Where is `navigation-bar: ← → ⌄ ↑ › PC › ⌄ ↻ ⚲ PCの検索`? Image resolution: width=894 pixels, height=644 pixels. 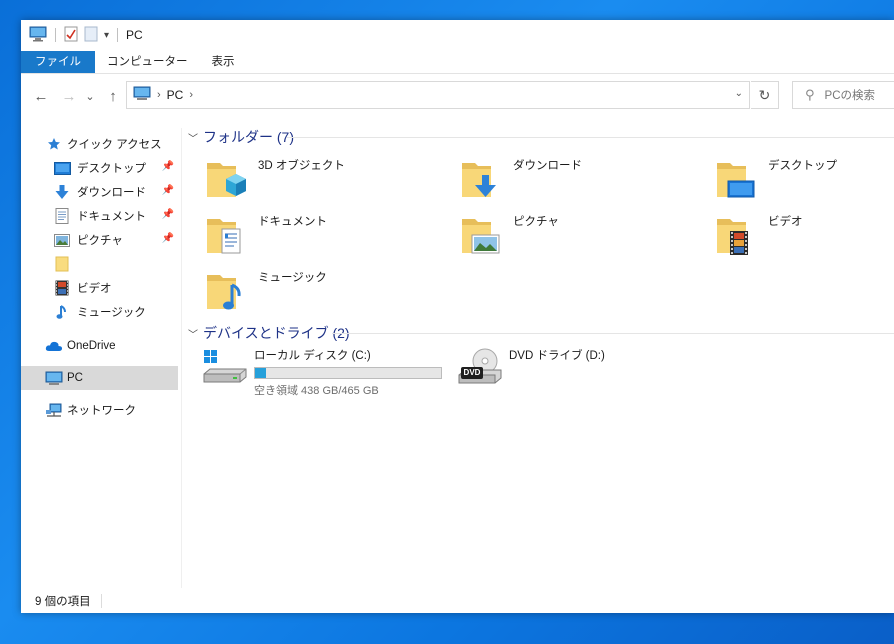
navigation-bar: ← → ⌄ ↑ › PC › ⌄ ↻ ⚲ PCの検索 is located at coordinates (457, 96).